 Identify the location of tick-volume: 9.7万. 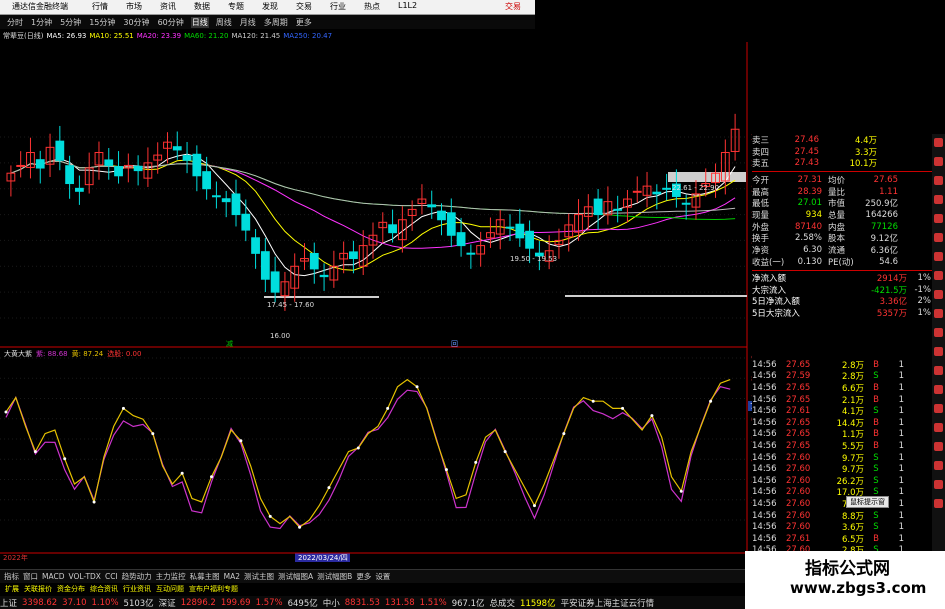
(852, 470).